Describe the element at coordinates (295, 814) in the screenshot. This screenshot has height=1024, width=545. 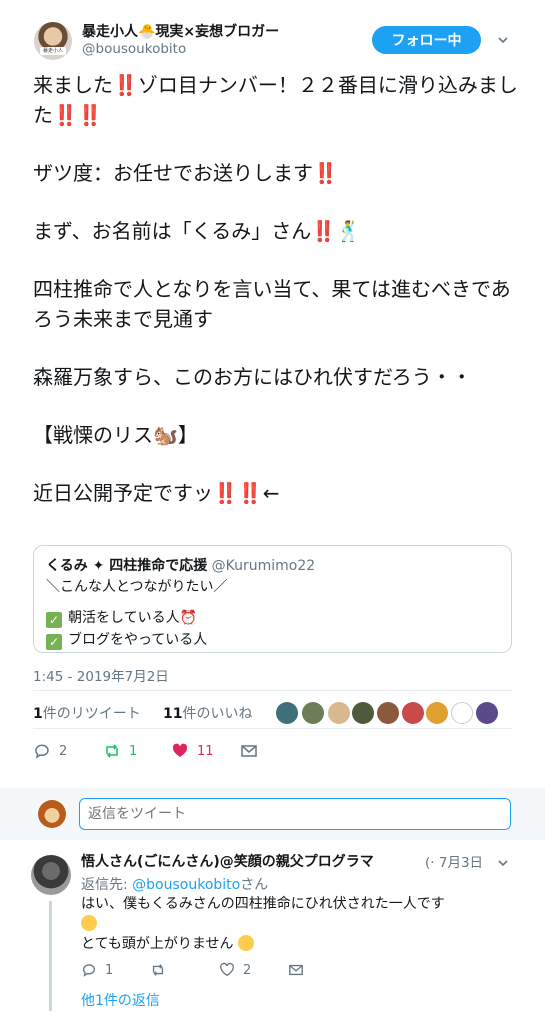
I see `reply-input` at that location.